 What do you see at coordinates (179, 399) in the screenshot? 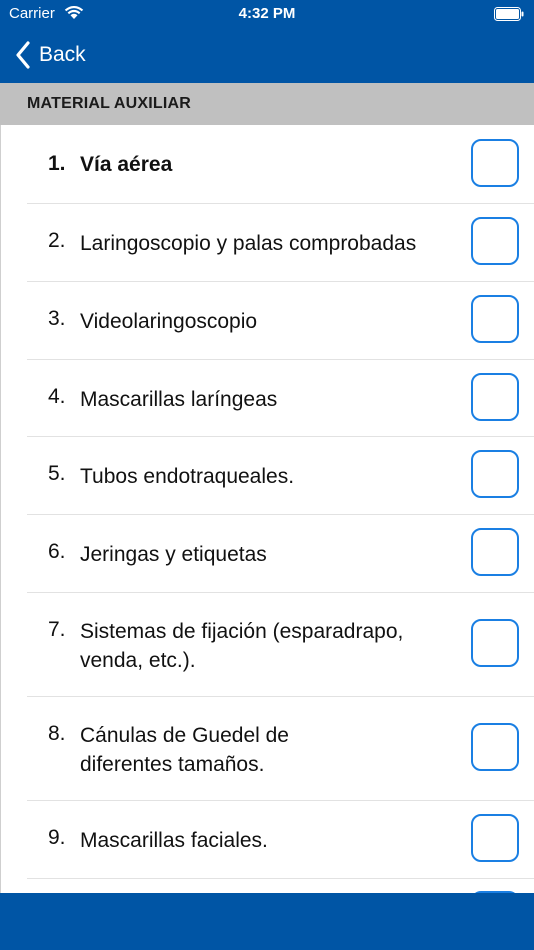
I see `item-label: Mascarillas laríngeas` at bounding box center [179, 399].